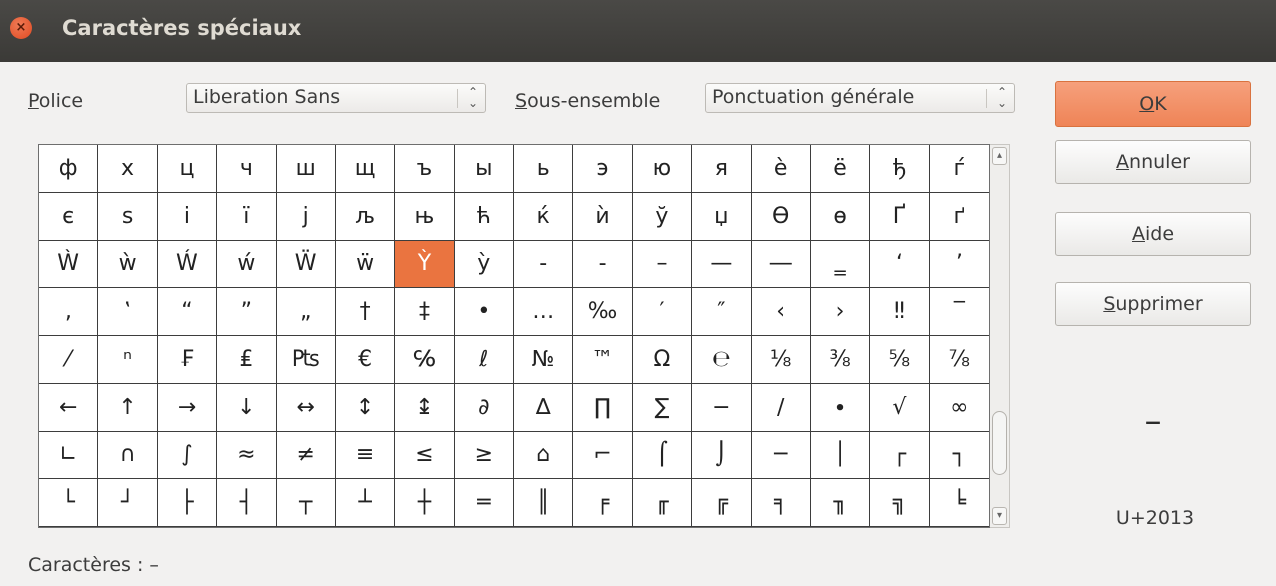 The image size is (1276, 586). What do you see at coordinates (959, 265) in the screenshot?
I see `character-cell: ’` at bounding box center [959, 265].